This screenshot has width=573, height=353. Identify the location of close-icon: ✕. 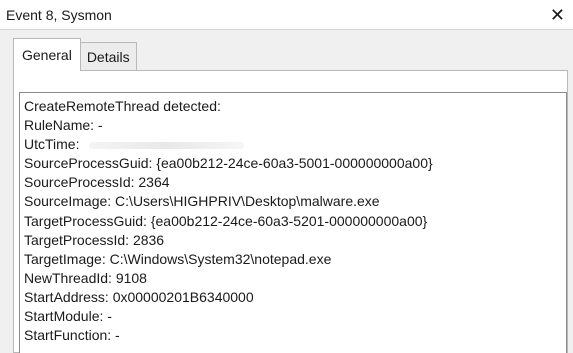
(557, 15).